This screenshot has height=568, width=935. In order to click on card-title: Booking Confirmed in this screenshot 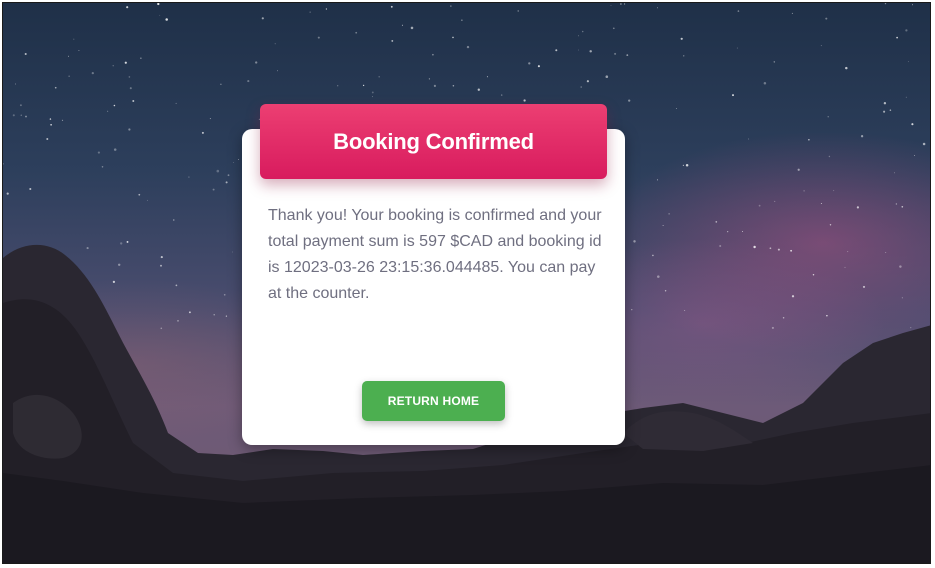, I will do `click(433, 141)`.